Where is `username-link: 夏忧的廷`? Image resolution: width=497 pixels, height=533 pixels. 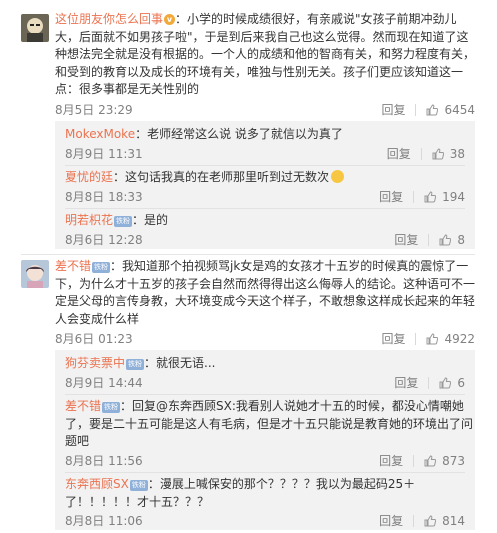 username-link: 夏忧的廷 is located at coordinates (89, 177).